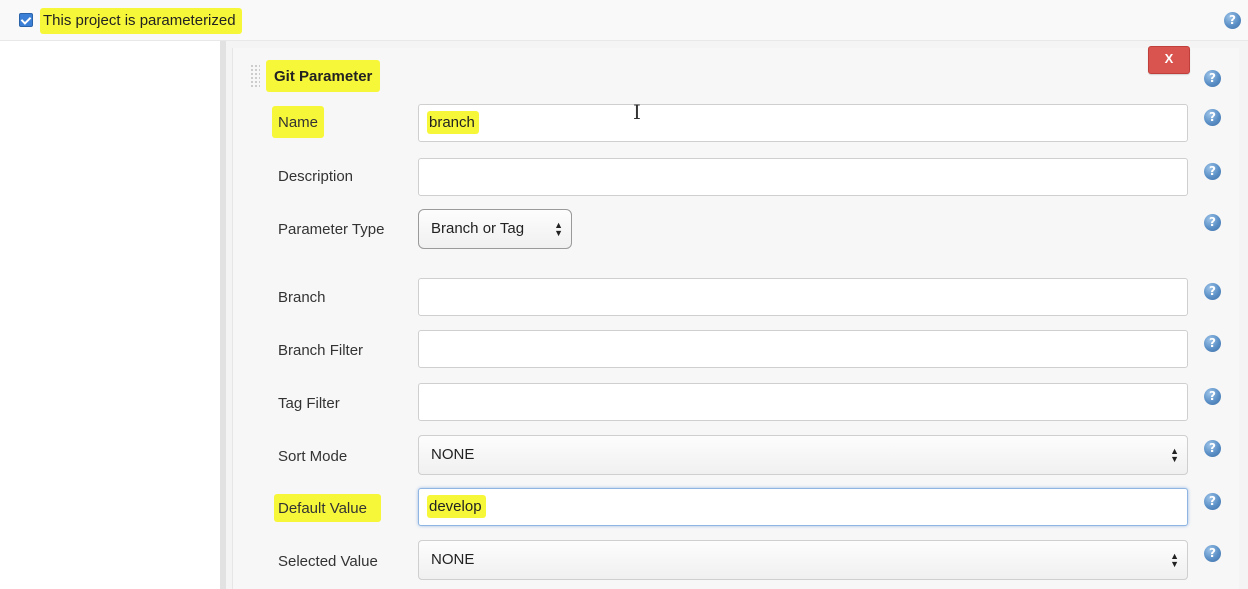  I want to click on selected-value-value: NONE, so click(453, 559).